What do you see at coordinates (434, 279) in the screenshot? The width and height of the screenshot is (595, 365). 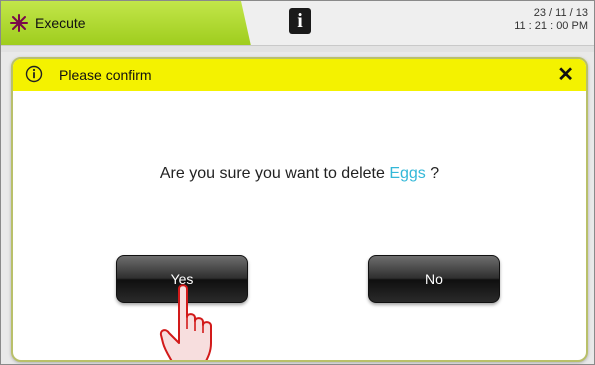 I see `no-button: No` at bounding box center [434, 279].